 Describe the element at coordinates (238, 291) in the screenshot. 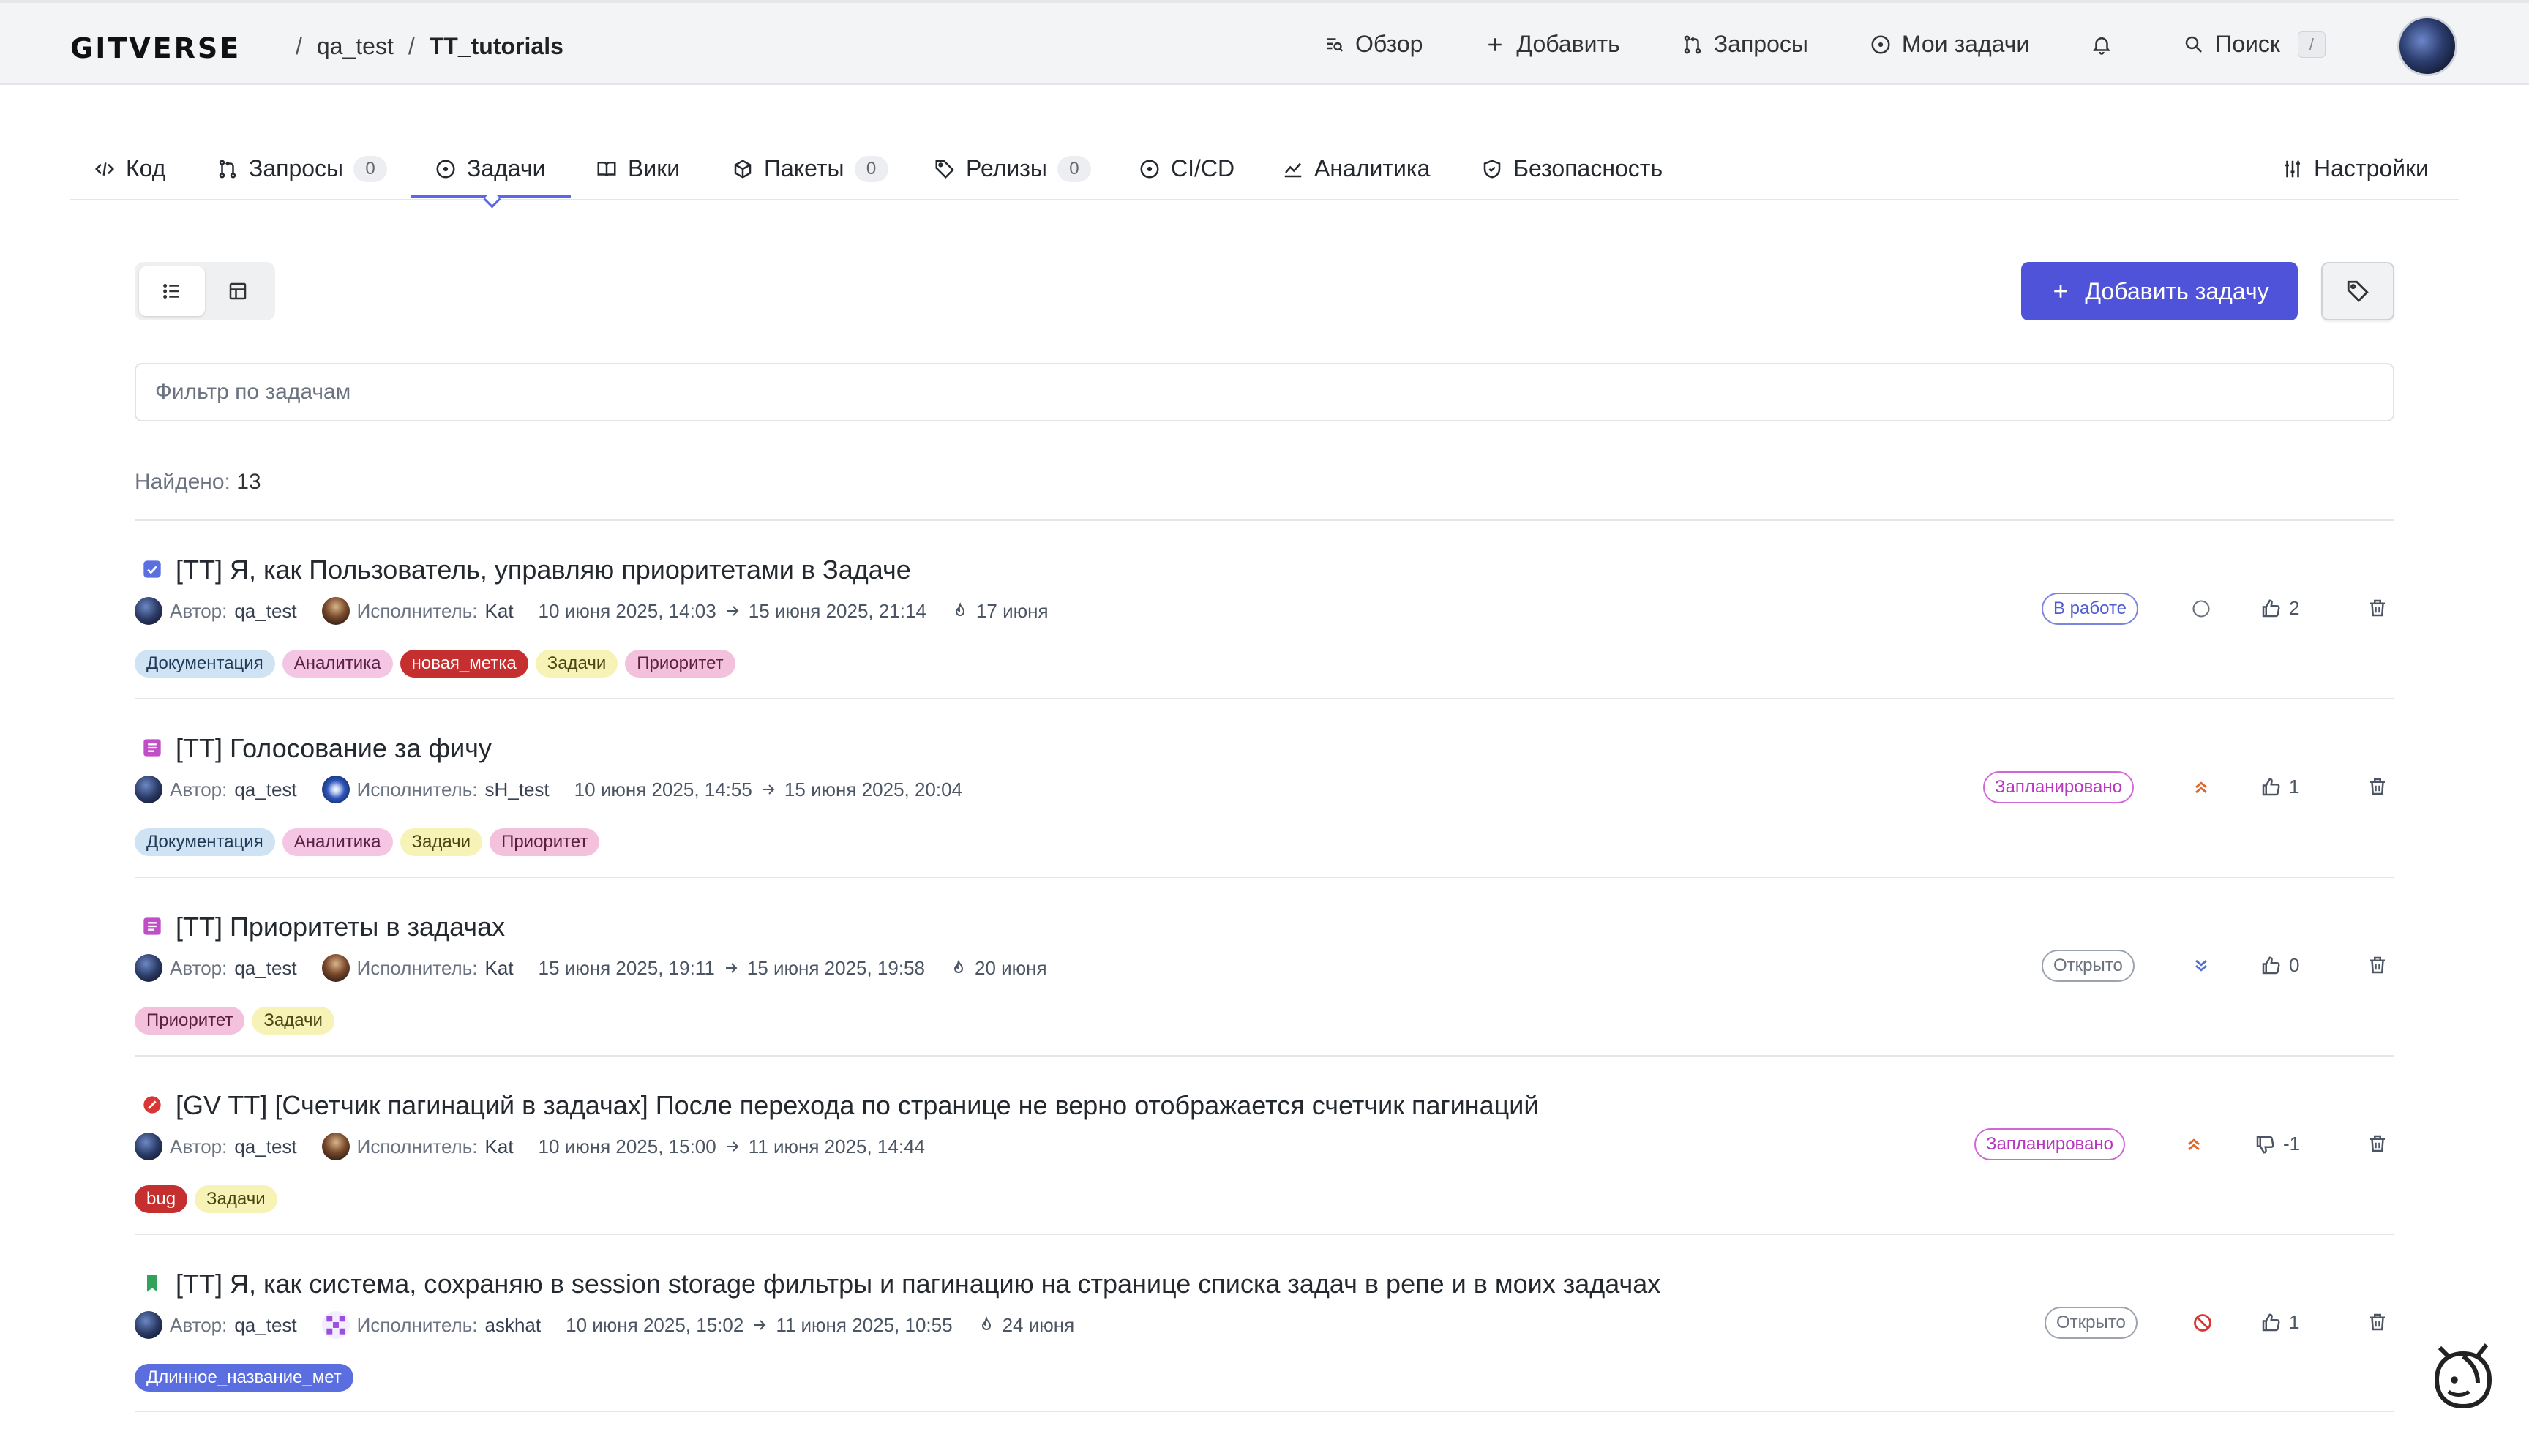

I see `board-view-button` at that location.